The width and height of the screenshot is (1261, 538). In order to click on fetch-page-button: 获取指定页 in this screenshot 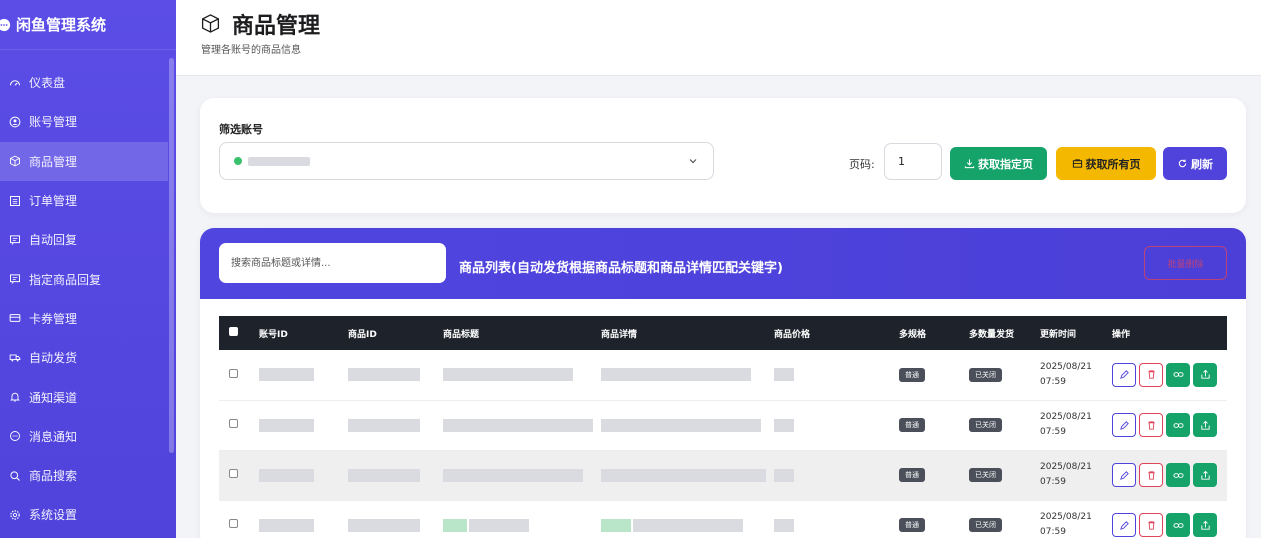, I will do `click(998, 163)`.